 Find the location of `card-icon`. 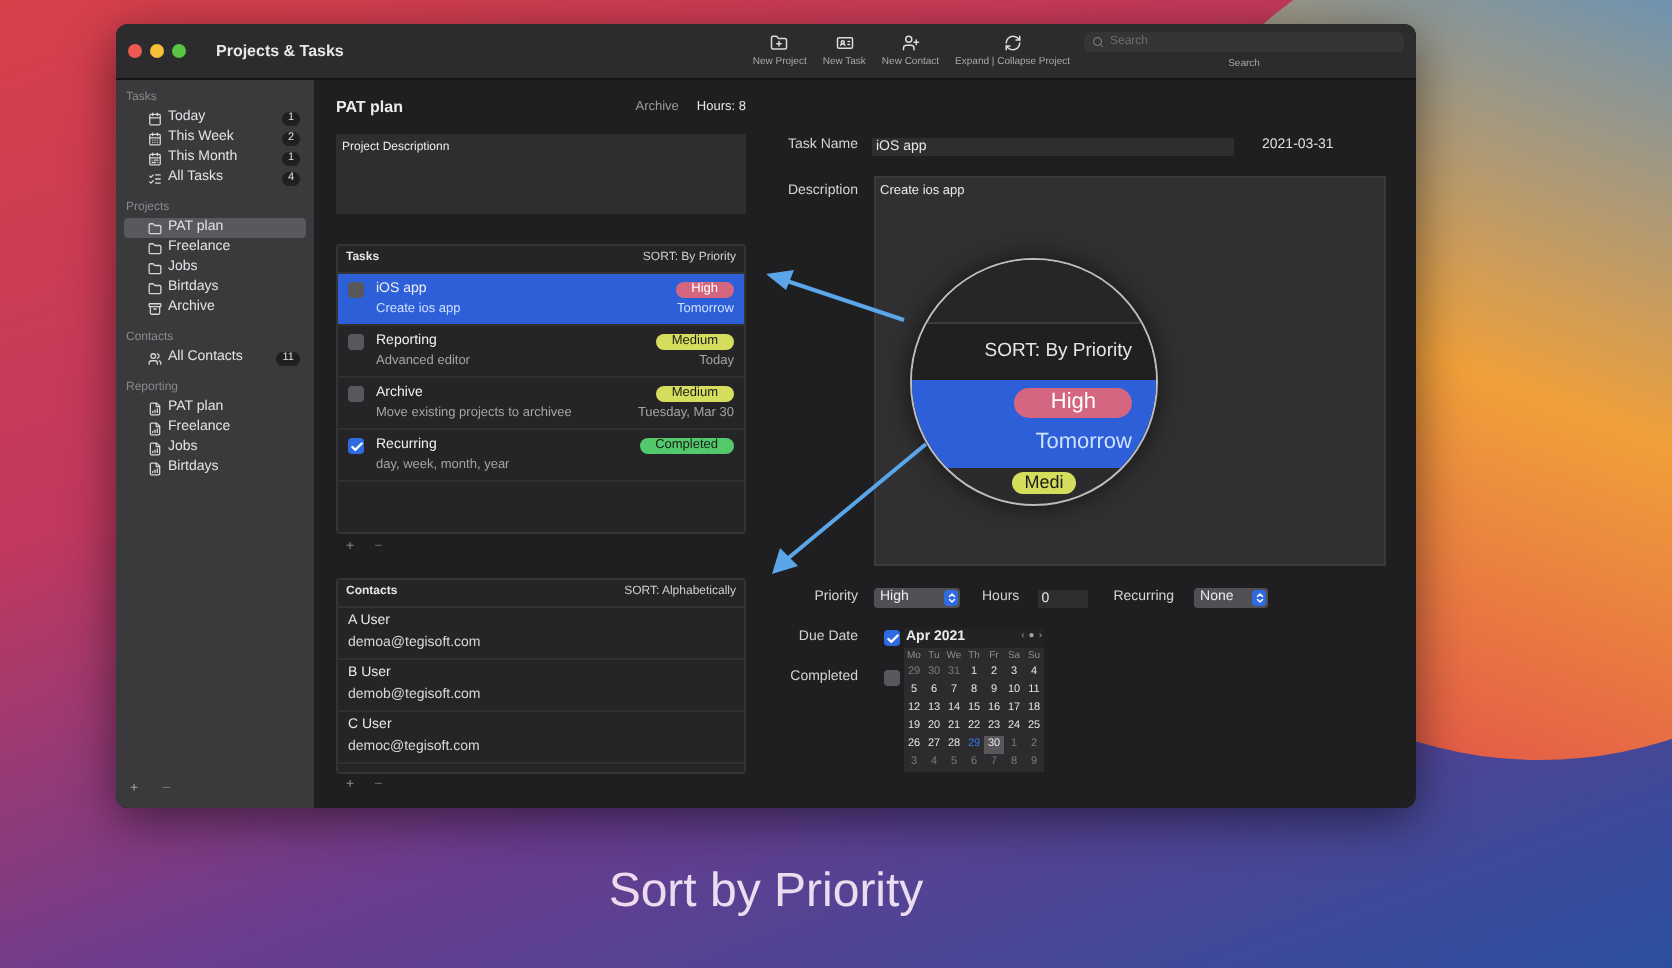

card-icon is located at coordinates (844, 43).